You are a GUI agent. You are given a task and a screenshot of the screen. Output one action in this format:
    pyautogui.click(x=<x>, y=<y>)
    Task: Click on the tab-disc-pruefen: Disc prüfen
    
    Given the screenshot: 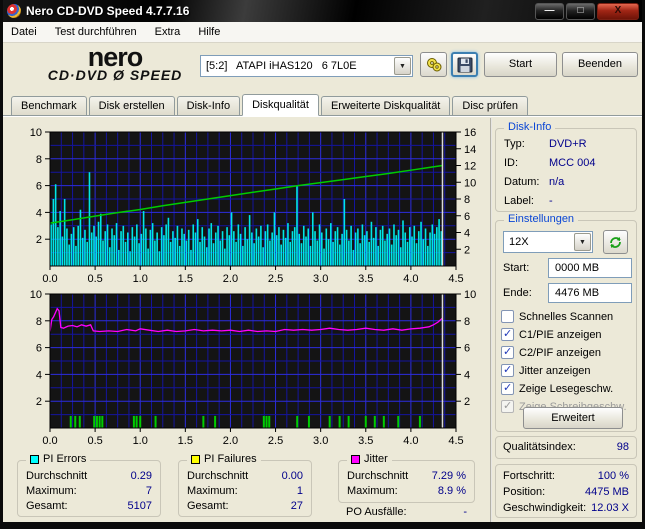 What is the action you would take?
    pyautogui.click(x=490, y=105)
    